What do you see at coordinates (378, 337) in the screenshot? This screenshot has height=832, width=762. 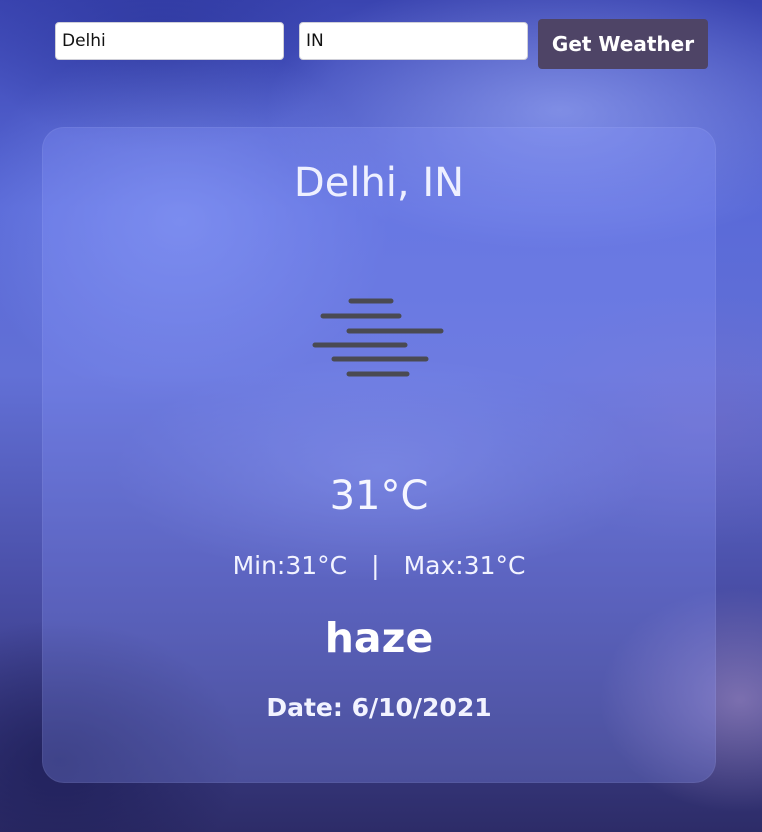 I see `haze-icon` at bounding box center [378, 337].